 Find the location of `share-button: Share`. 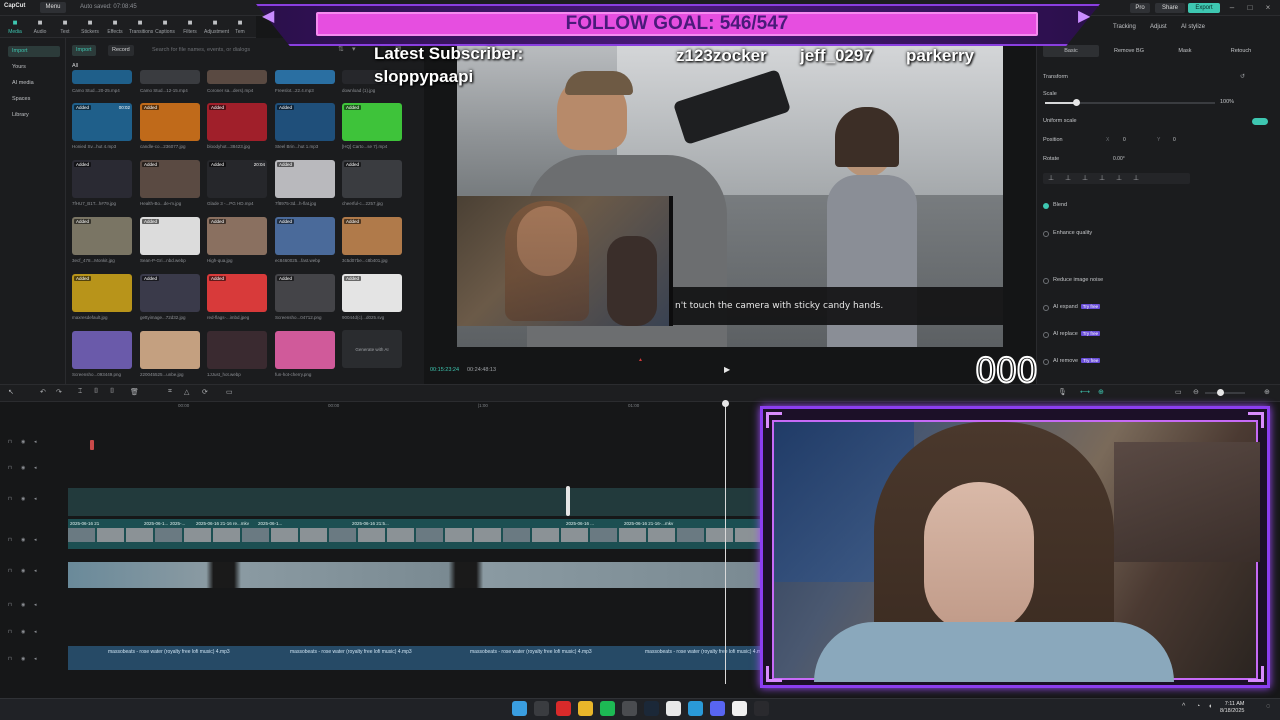

share-button: Share is located at coordinates (1170, 8).